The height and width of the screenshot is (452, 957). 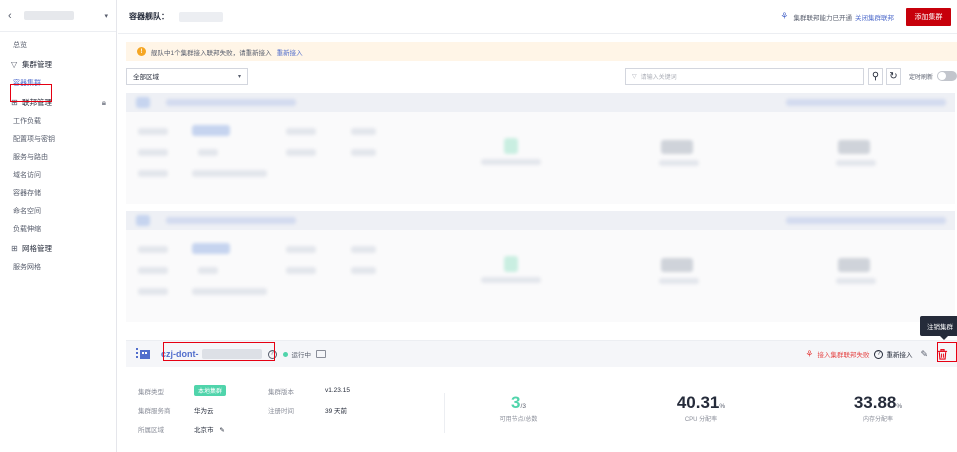 What do you see at coordinates (878, 408) in the screenshot?
I see `memory-stat: 33.88% 内存分配率` at bounding box center [878, 408].